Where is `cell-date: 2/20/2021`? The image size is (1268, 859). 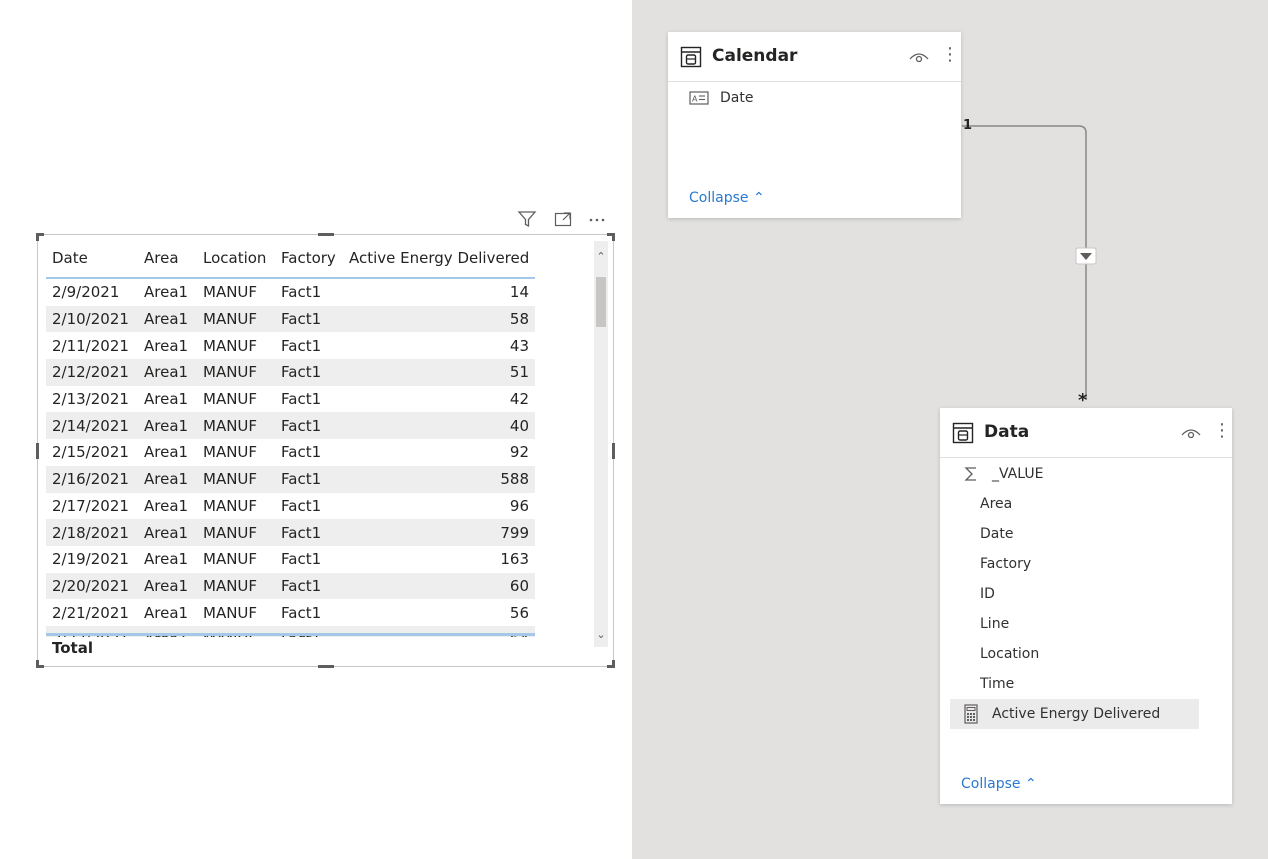 cell-date: 2/20/2021 is located at coordinates (90, 585).